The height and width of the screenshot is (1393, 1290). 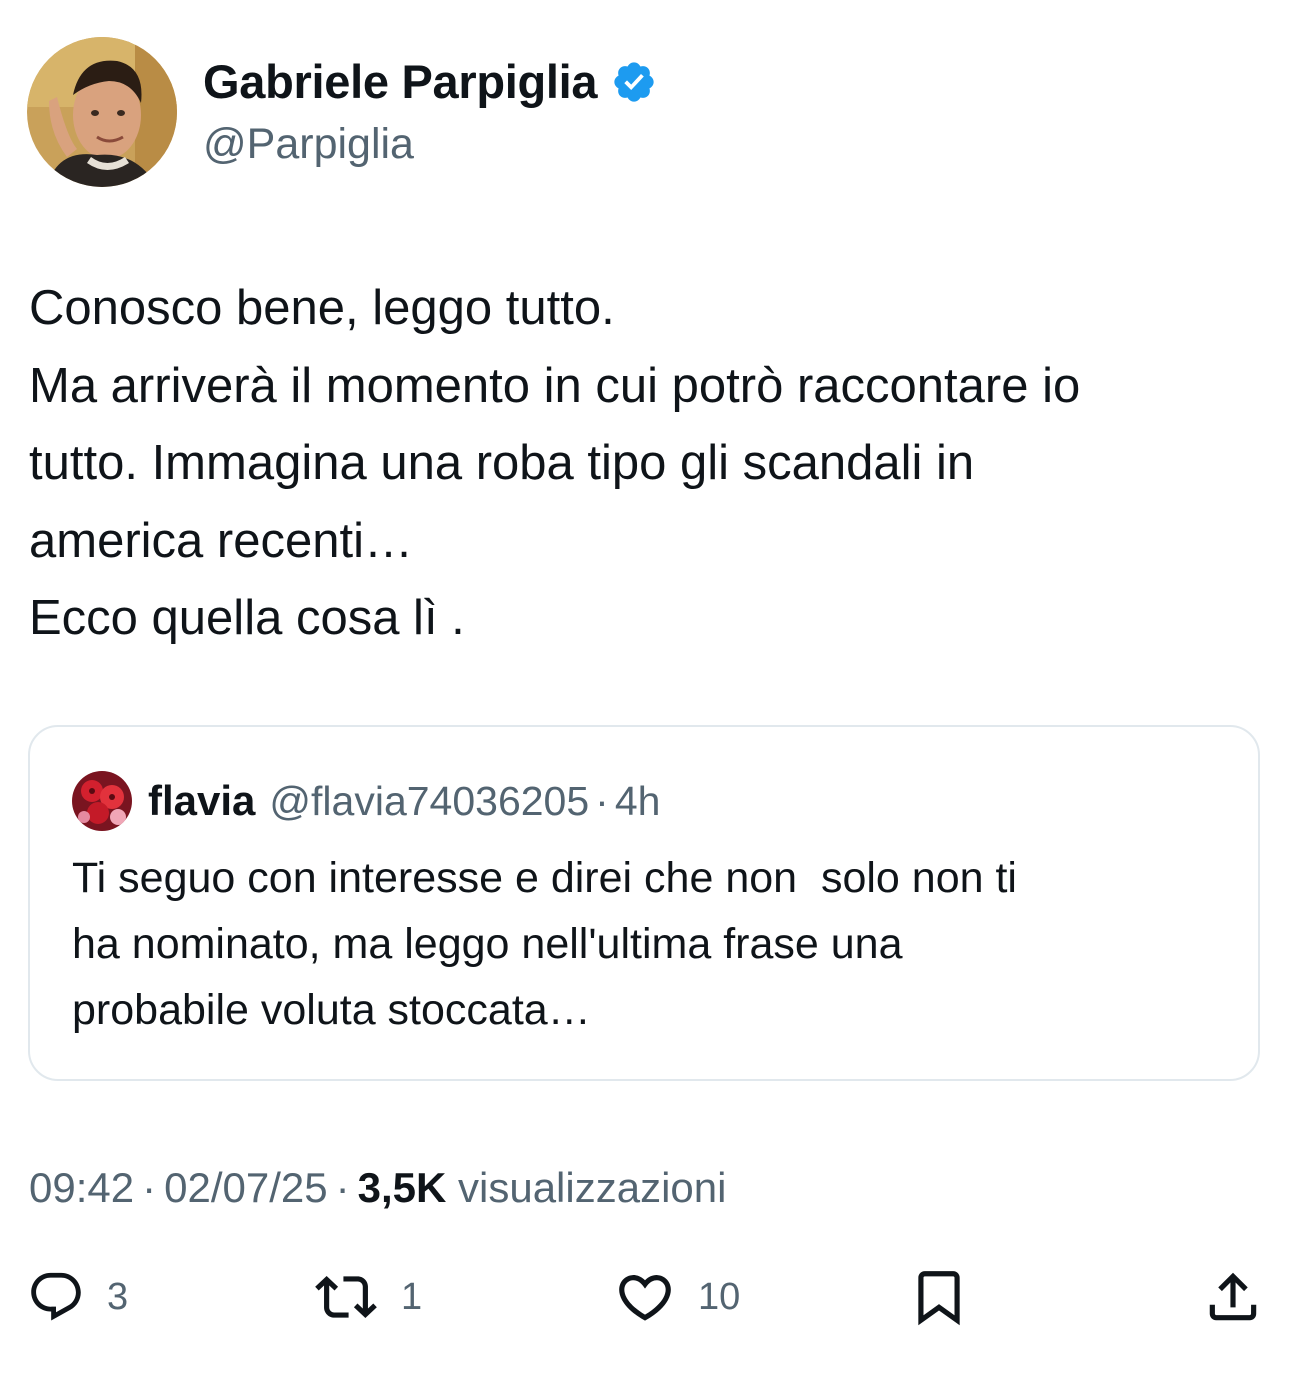 I want to click on quoted-author-avatar, so click(x=102, y=801).